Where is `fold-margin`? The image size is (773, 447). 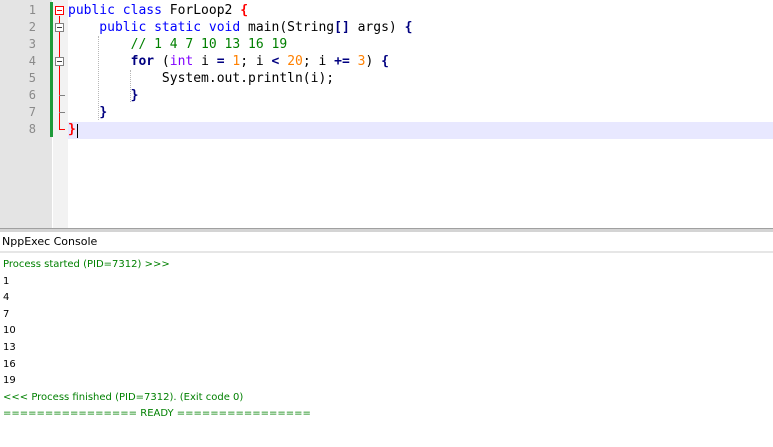 fold-margin is located at coordinates (60, 114).